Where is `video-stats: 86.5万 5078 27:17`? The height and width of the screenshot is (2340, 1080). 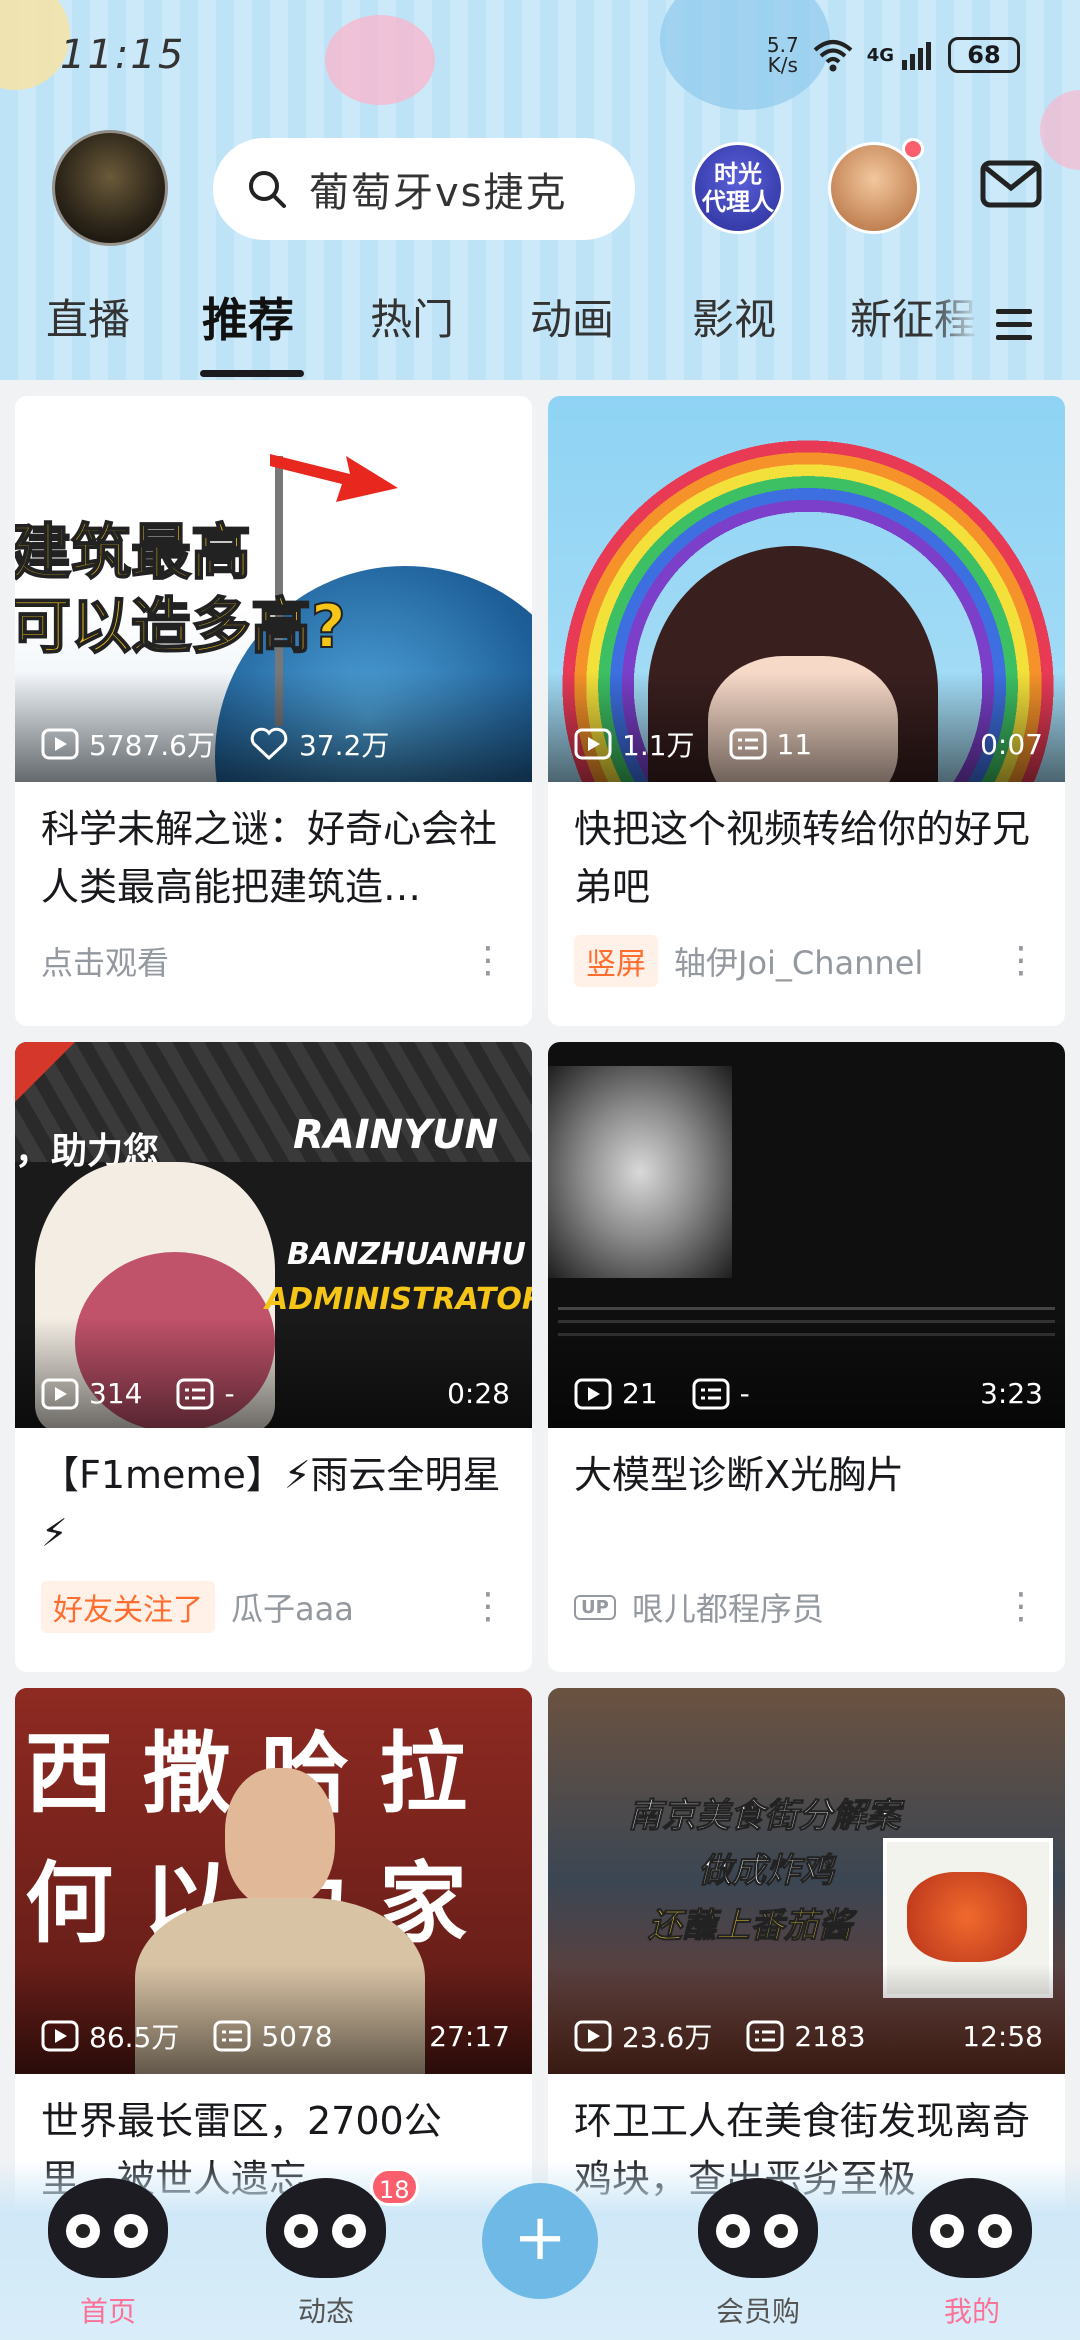 video-stats: 86.5万 5078 27:17 is located at coordinates (275, 2036).